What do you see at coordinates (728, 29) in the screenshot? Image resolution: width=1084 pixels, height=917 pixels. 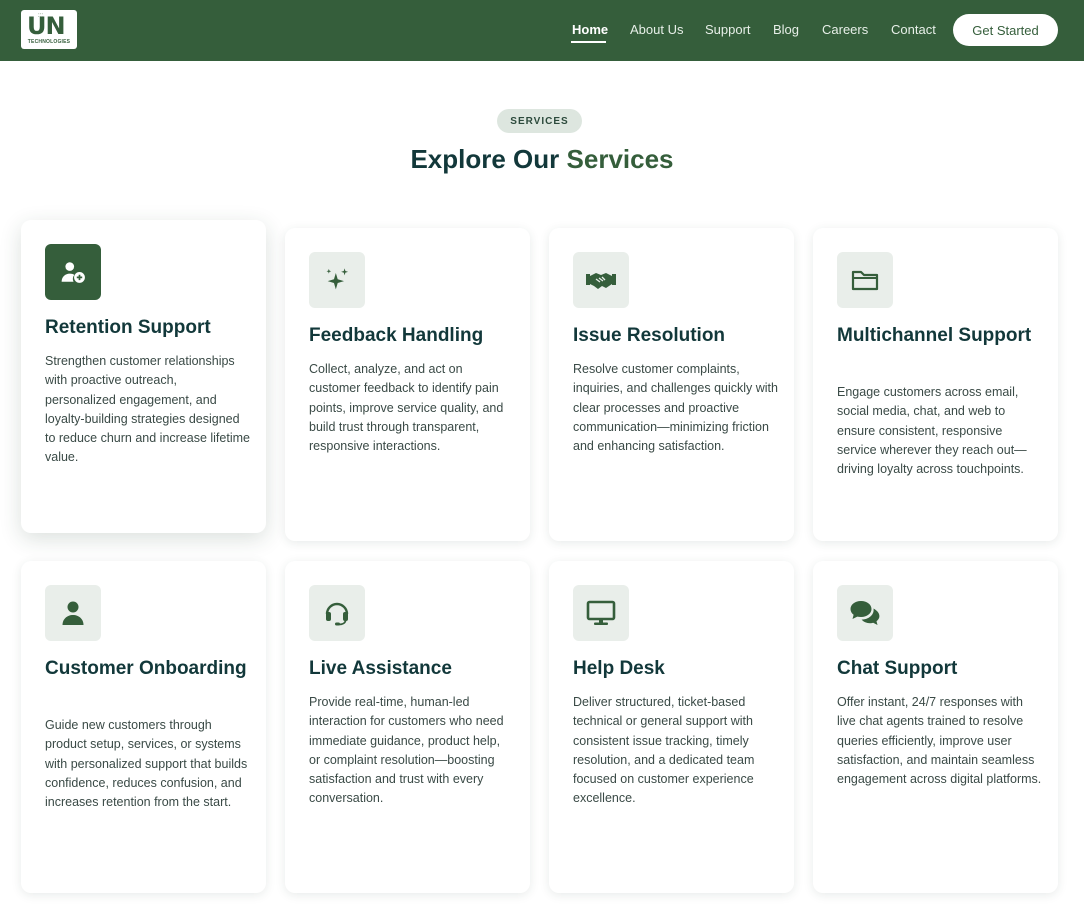 I see `nav-support: Support` at bounding box center [728, 29].